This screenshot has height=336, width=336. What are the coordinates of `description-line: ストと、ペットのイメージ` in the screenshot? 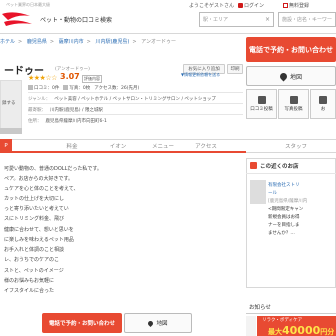 It's located at (34, 271).